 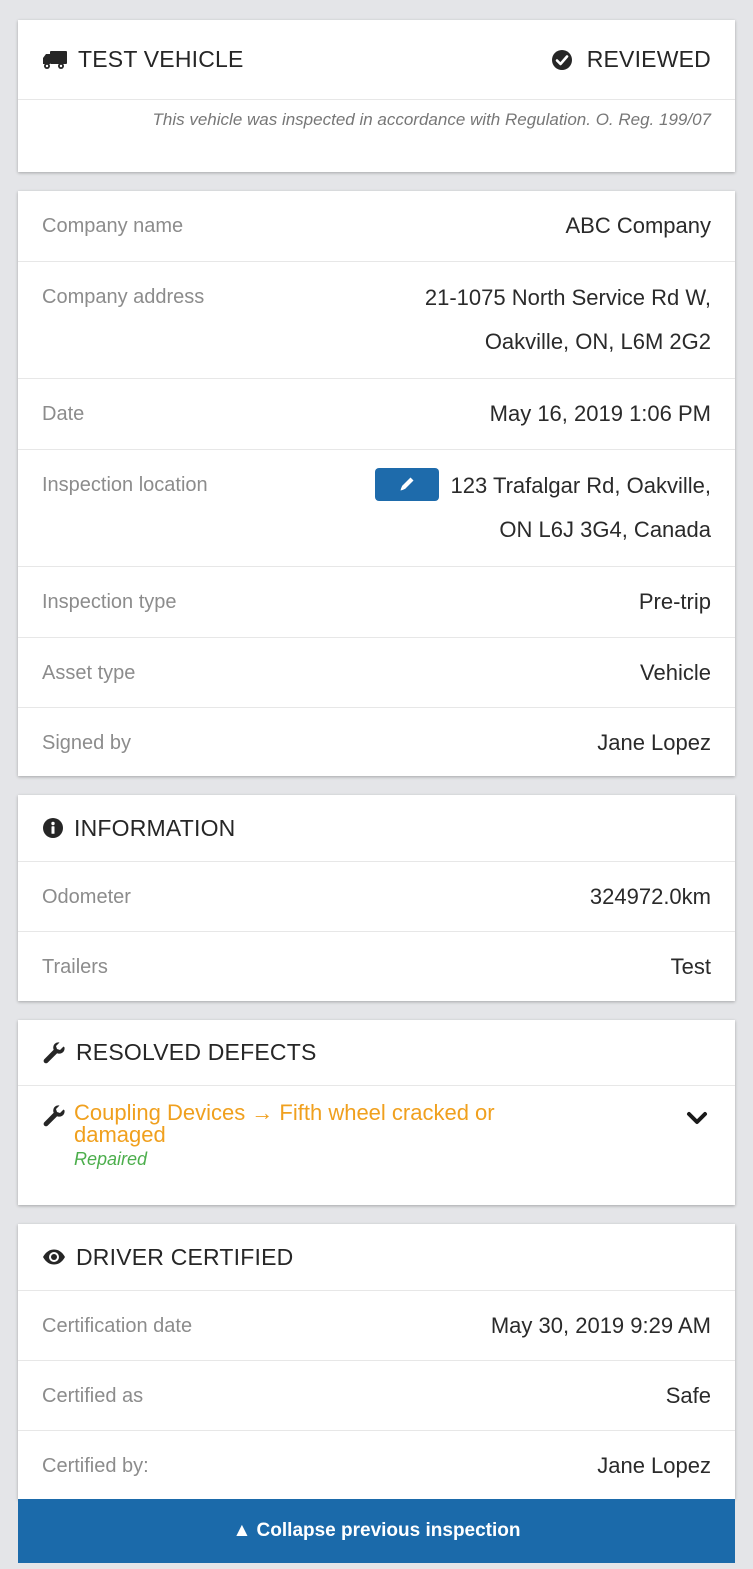 I want to click on collapse-previous-inspection-button: ▲ Collapse previous inspection, so click(x=376, y=1531).